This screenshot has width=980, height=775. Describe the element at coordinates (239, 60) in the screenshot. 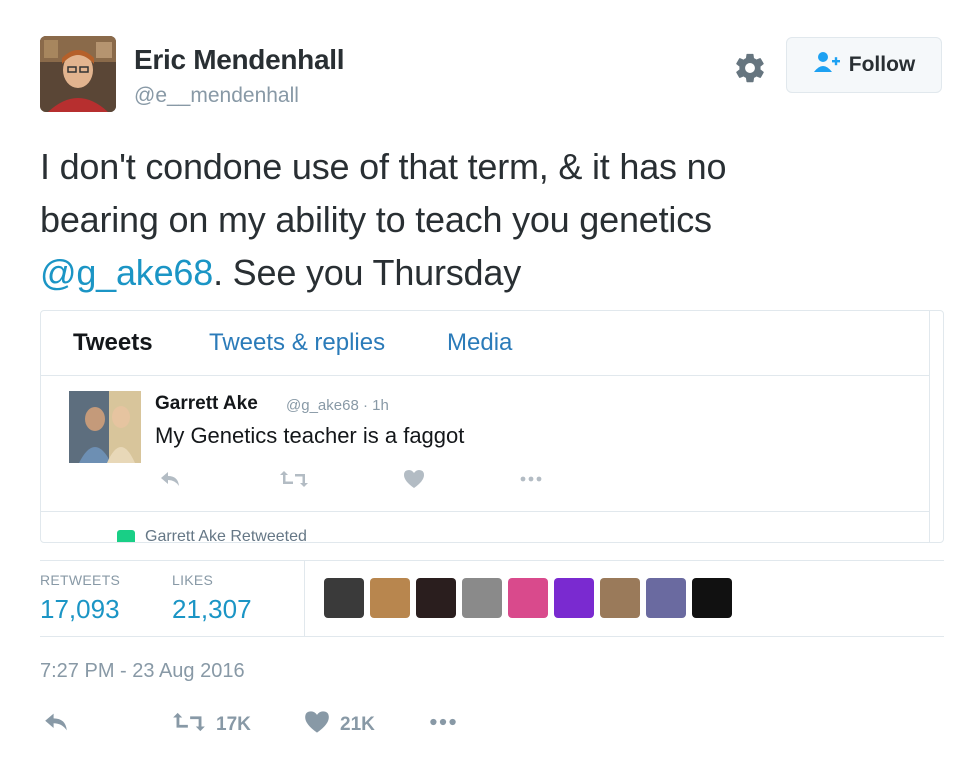

I see `author-name: Eric Mendenhall` at that location.